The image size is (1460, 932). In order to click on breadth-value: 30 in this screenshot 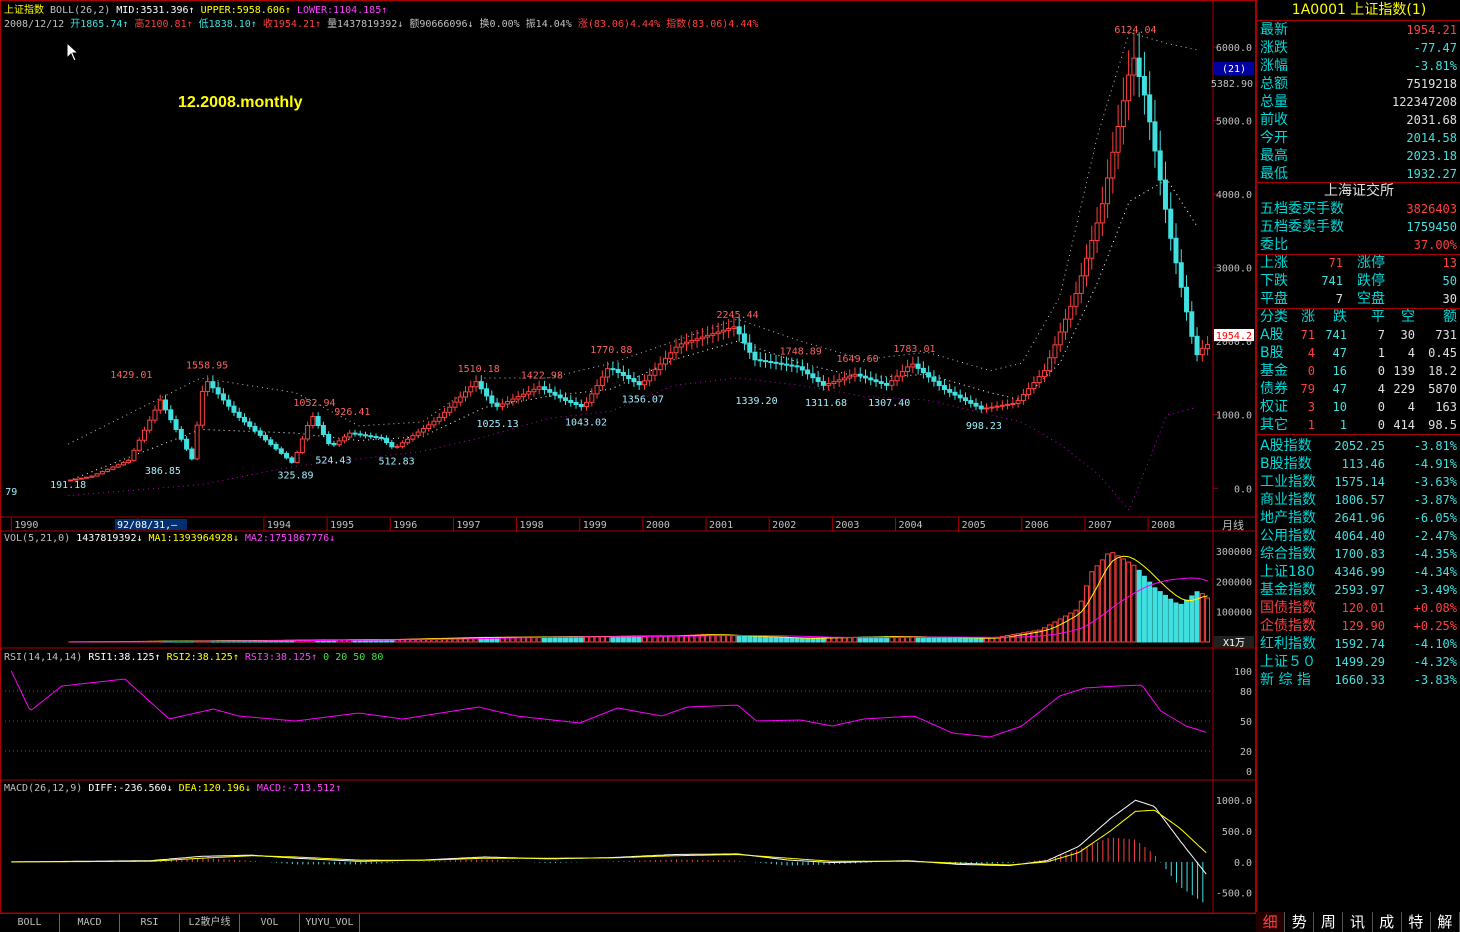, I will do `click(1449, 299)`.